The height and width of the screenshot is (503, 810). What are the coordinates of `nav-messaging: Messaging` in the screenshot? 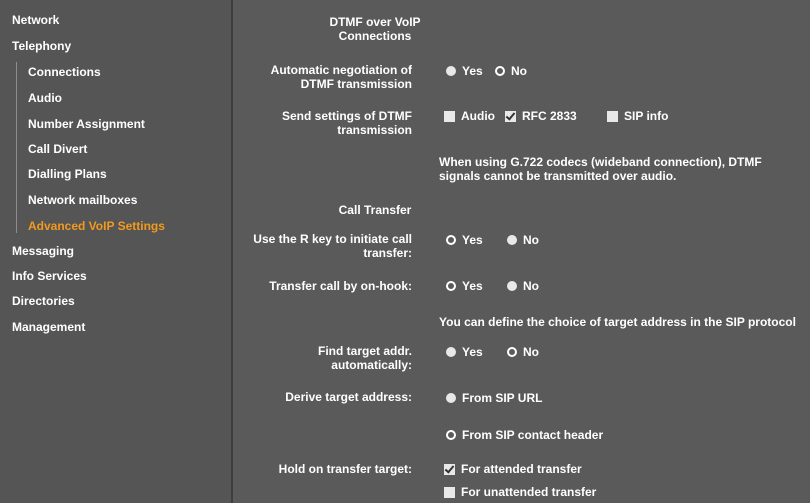 It's located at (43, 251).